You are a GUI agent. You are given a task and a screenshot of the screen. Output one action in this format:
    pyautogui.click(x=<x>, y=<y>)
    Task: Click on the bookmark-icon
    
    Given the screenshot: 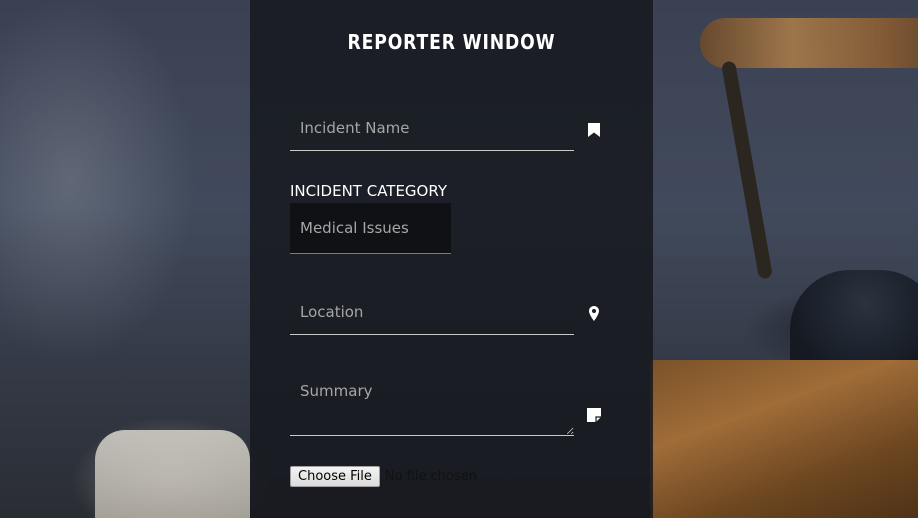 What is the action you would take?
    pyautogui.click(x=596, y=130)
    